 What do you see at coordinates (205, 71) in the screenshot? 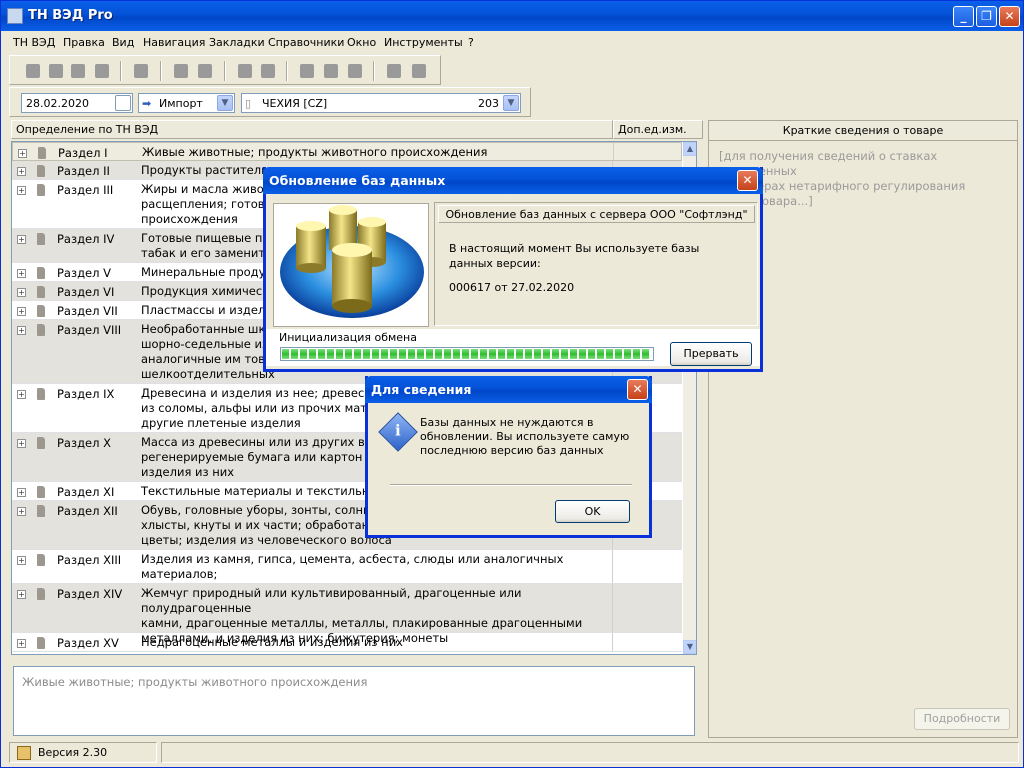
I see `folder-icon` at bounding box center [205, 71].